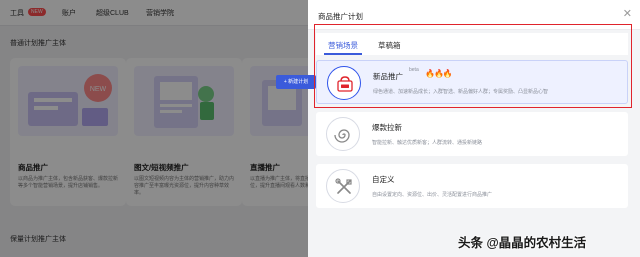 The height and width of the screenshot is (257, 640). I want to click on drawer-title: 商品推广计划, so click(340, 16).